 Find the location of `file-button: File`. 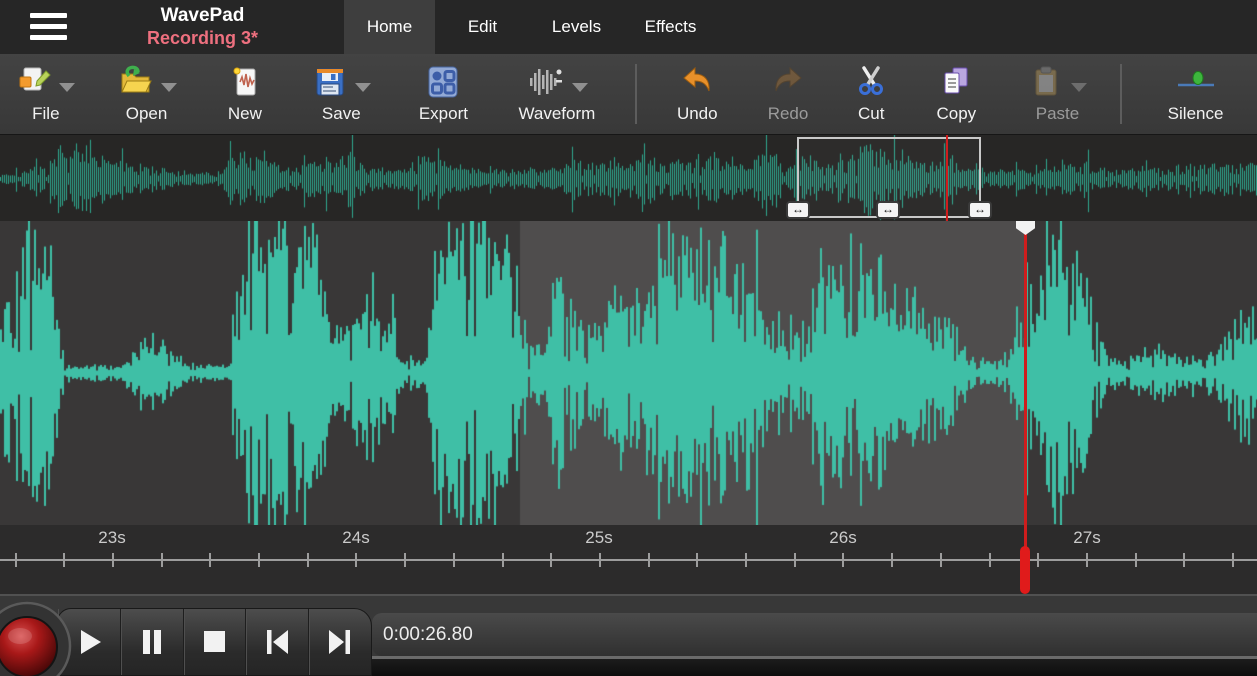

file-button: File is located at coordinates (46, 94).